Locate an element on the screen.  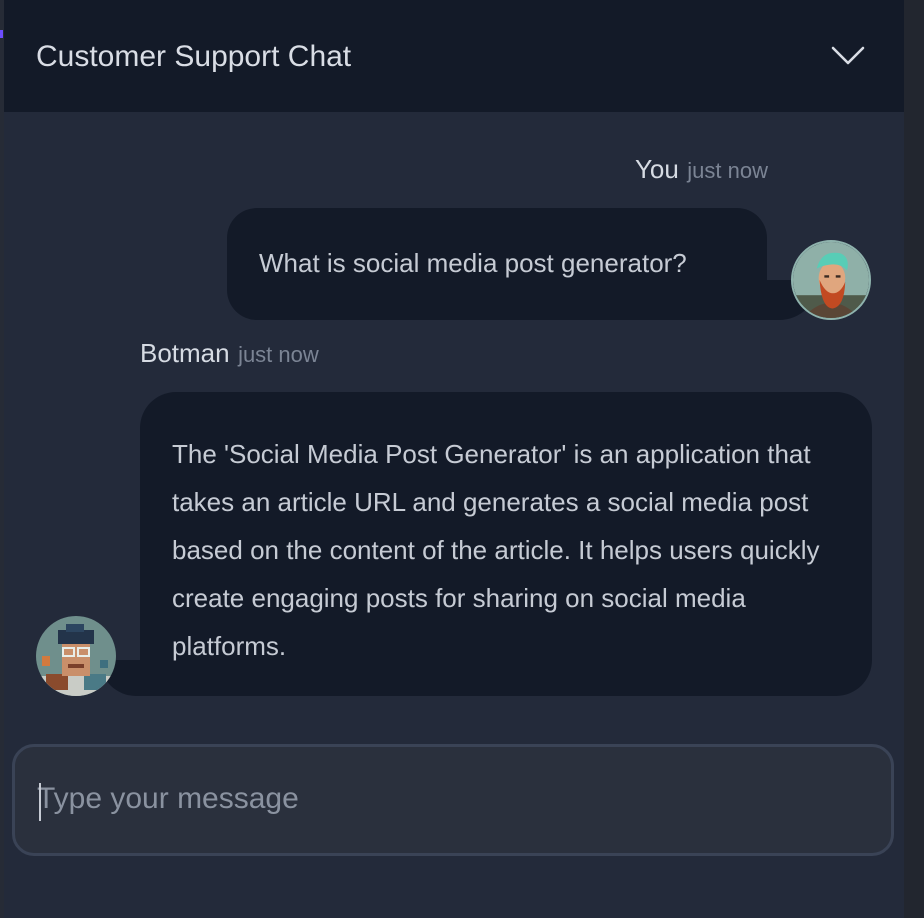
collapse-button is located at coordinates (848, 56).